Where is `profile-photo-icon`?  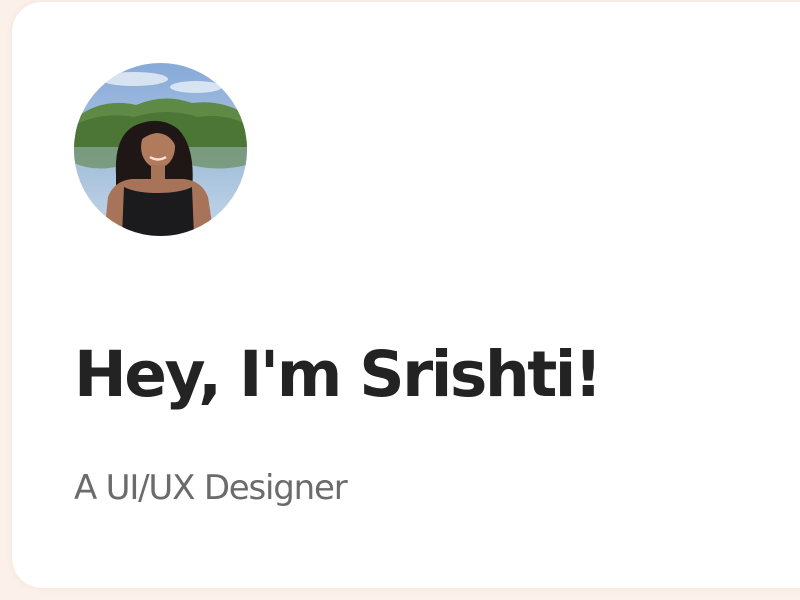
profile-photo-icon is located at coordinates (160, 149).